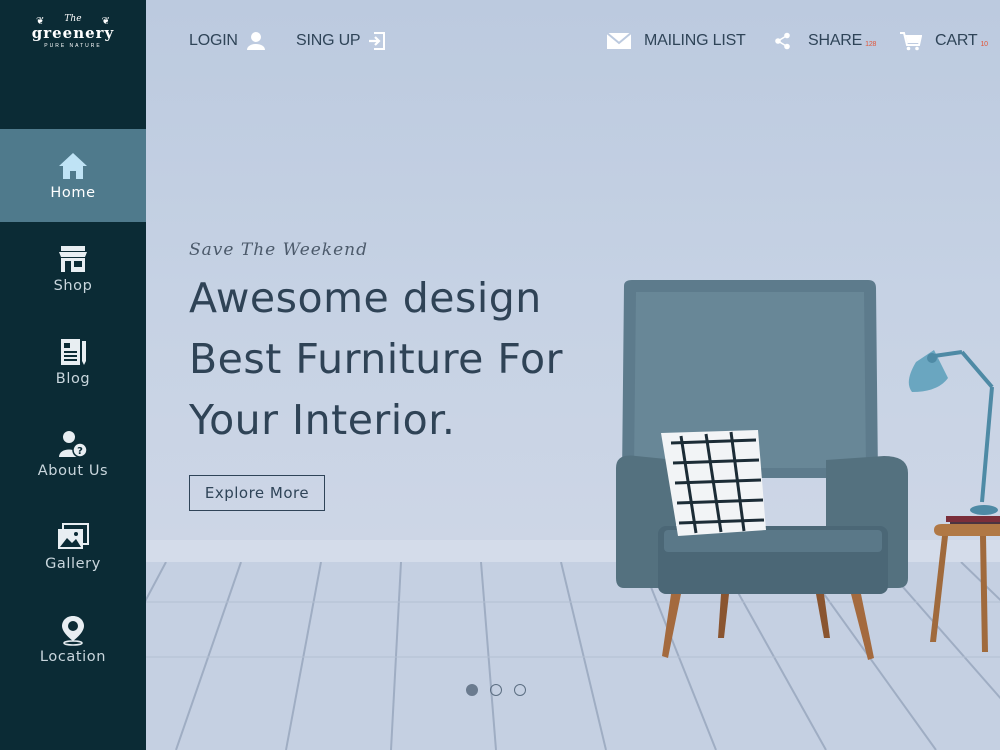 This screenshot has width=1000, height=750. What do you see at coordinates (73, 630) in the screenshot?
I see `location-icon` at bounding box center [73, 630].